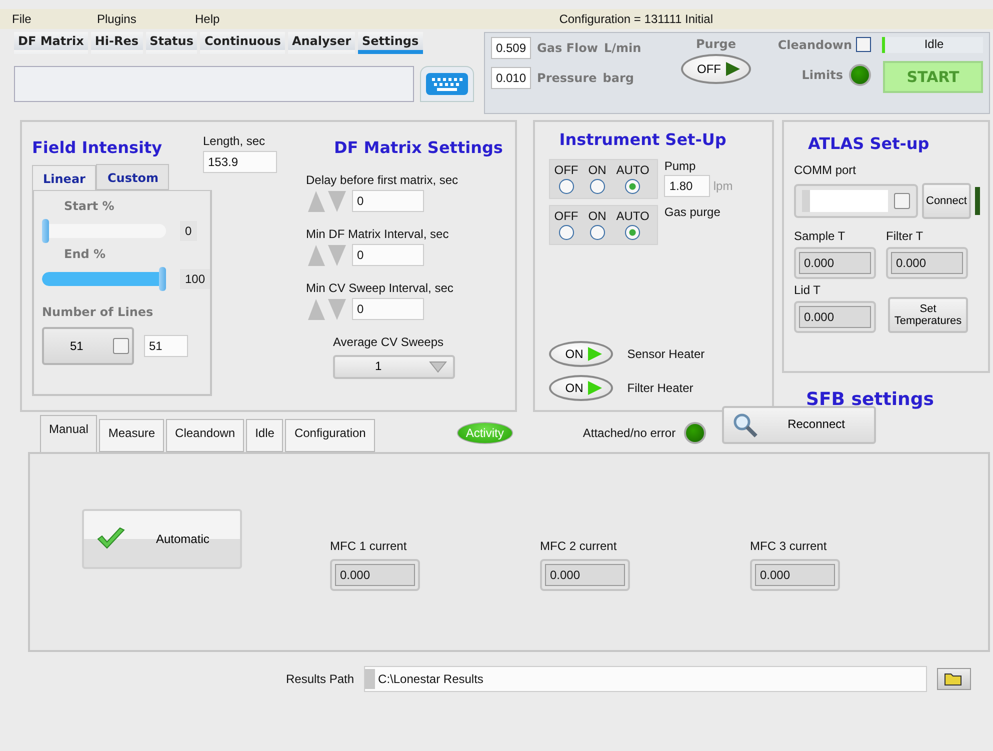 Image resolution: width=993 pixels, height=751 pixels. Describe the element at coordinates (863, 44) in the screenshot. I see `cleandown-checkbox` at that location.